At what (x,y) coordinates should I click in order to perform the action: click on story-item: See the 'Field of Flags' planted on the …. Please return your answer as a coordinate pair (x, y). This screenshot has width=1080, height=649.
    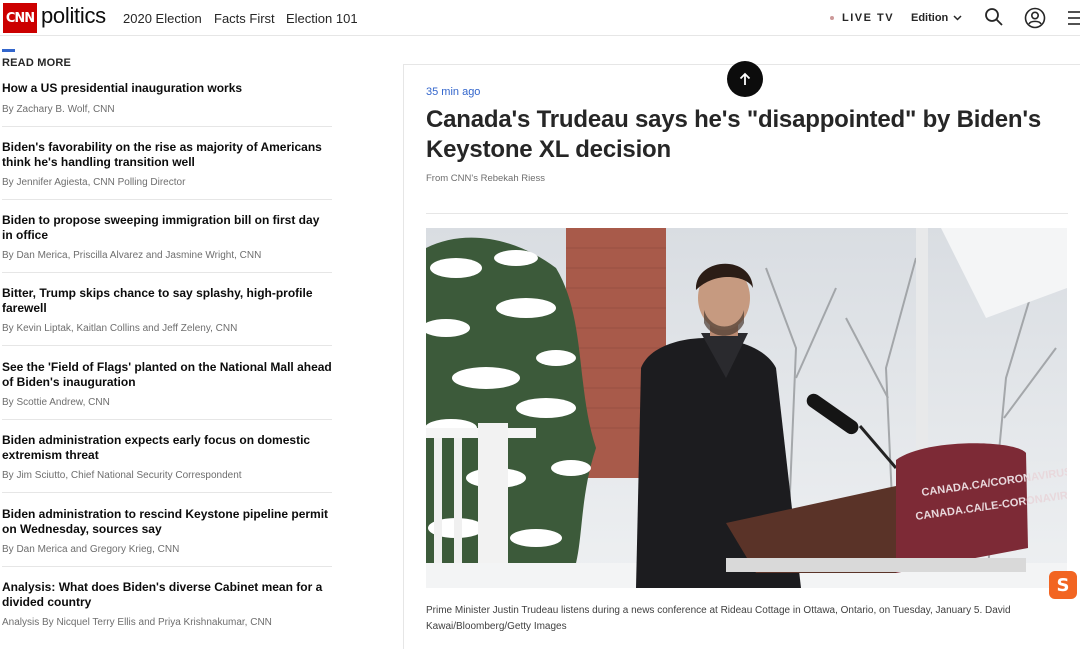
    Looking at the image, I should click on (167, 390).